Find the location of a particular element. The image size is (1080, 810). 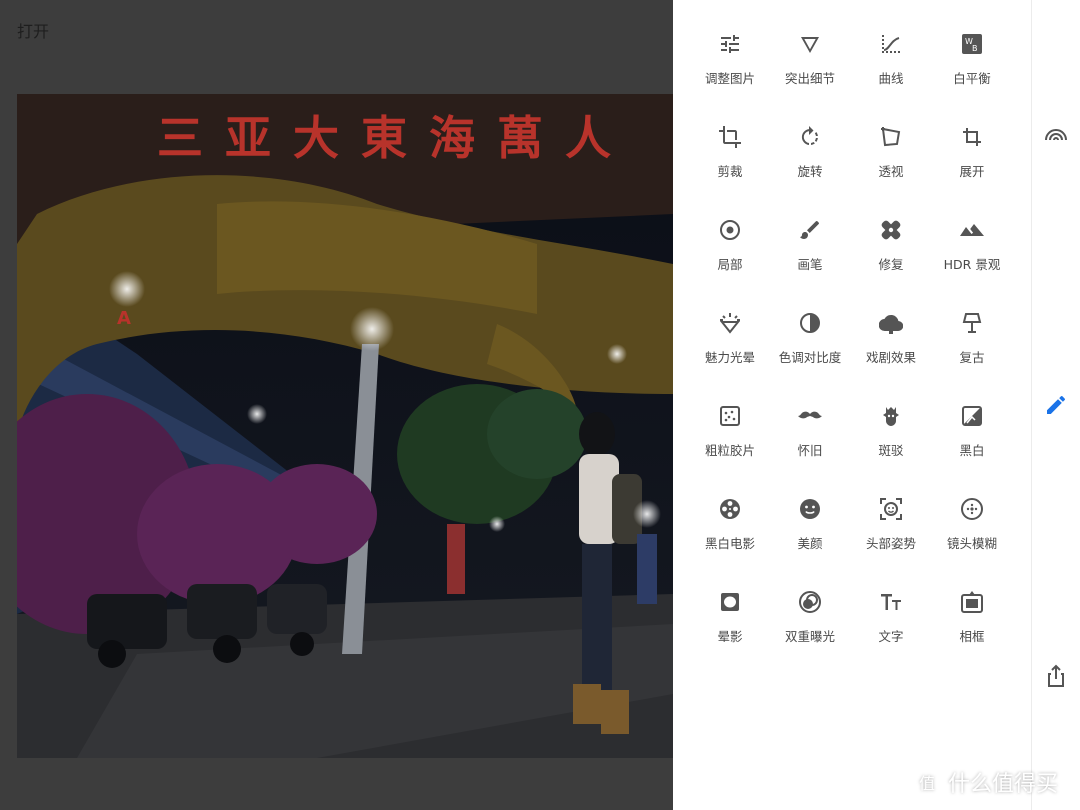

tonal-contrast-icon is located at coordinates (810, 323).